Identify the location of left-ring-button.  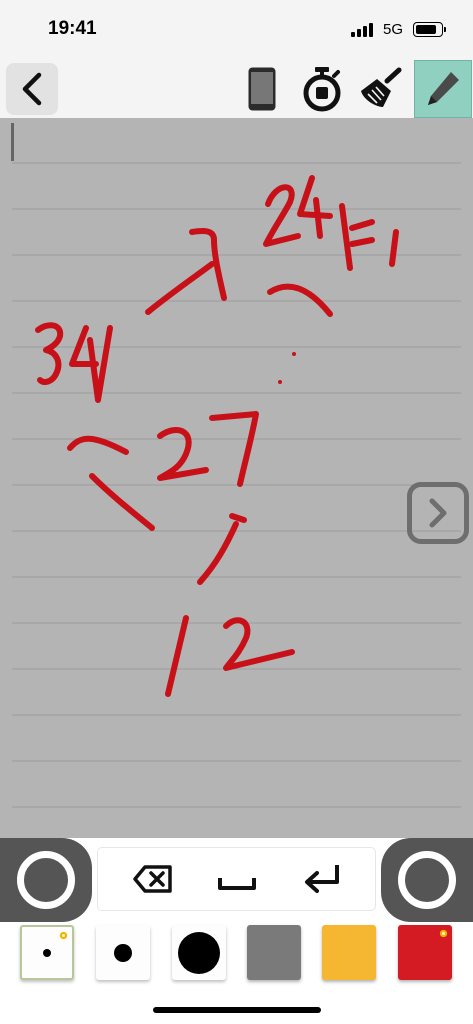
(46, 880).